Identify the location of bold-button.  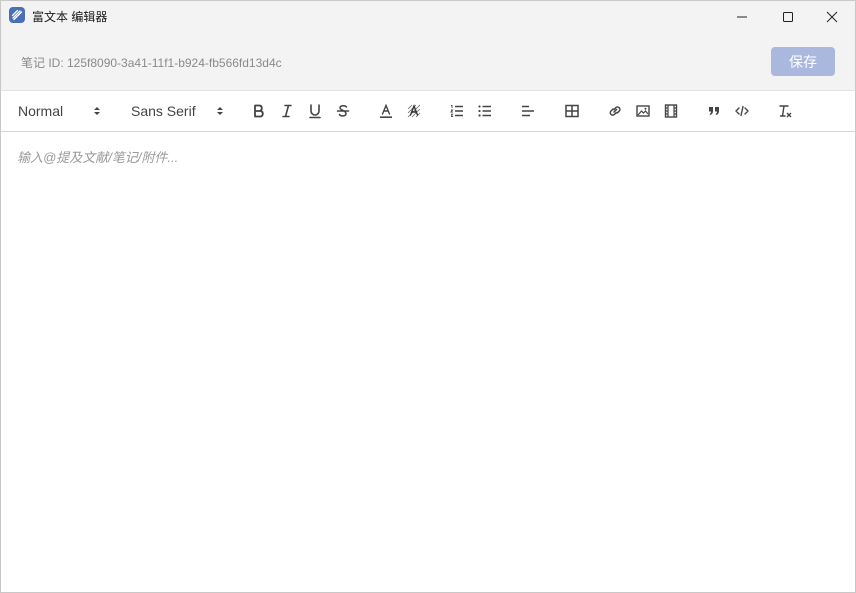
(259, 111).